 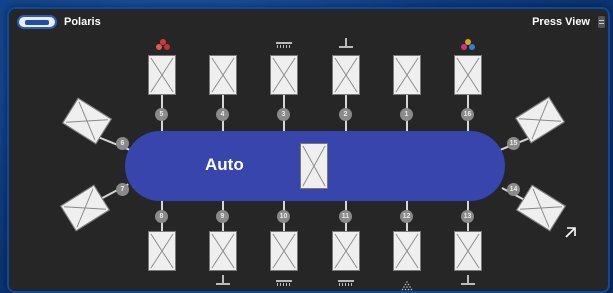 I want to click on slot-number-badge: 3, so click(x=283, y=114).